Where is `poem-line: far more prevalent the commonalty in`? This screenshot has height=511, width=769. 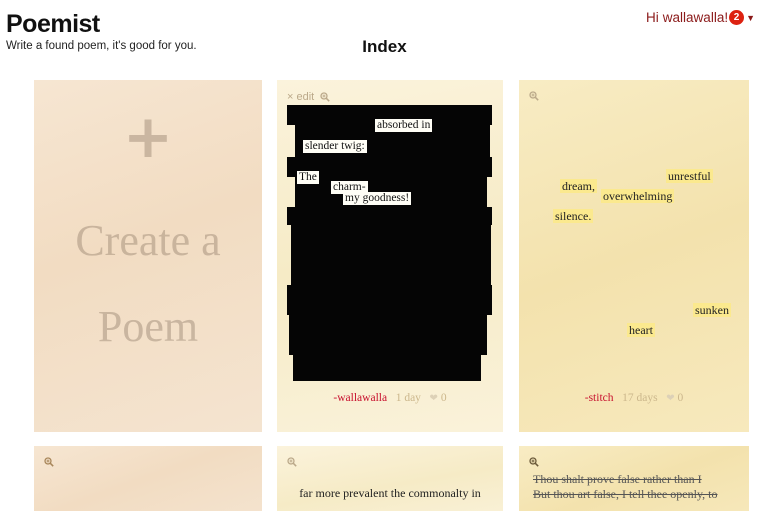 poem-line: far more prevalent the commonalty in is located at coordinates (390, 493).